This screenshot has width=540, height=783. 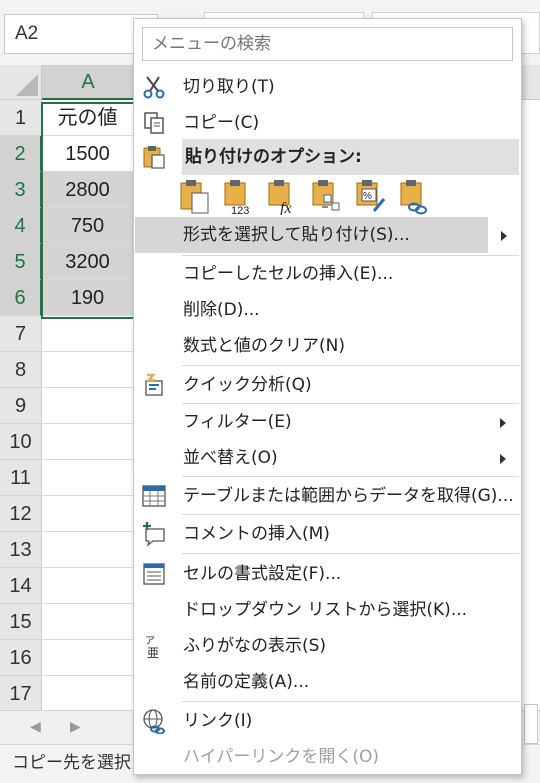 I want to click on copy-icon, so click(x=154, y=123).